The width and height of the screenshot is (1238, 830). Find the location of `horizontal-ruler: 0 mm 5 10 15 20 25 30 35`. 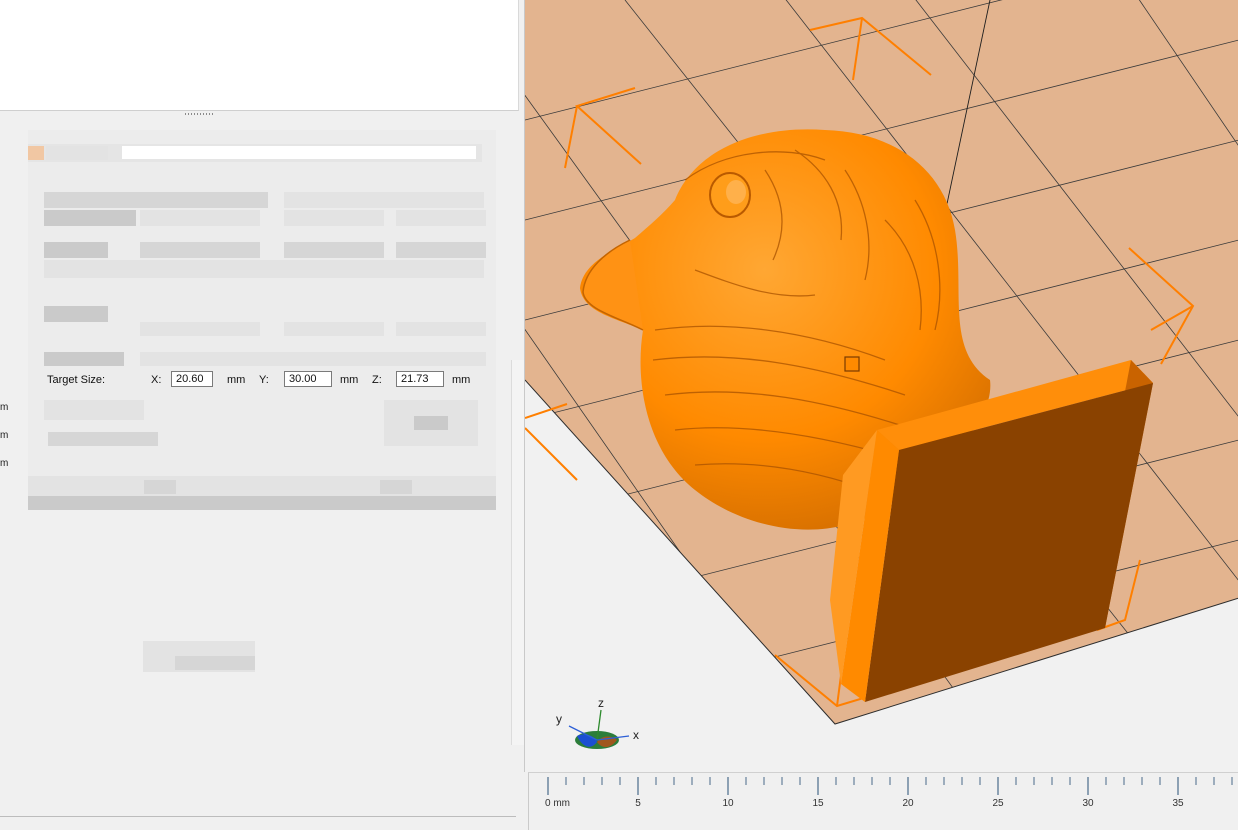

horizontal-ruler: 0 mm 5 10 15 20 25 30 35 is located at coordinates (883, 801).